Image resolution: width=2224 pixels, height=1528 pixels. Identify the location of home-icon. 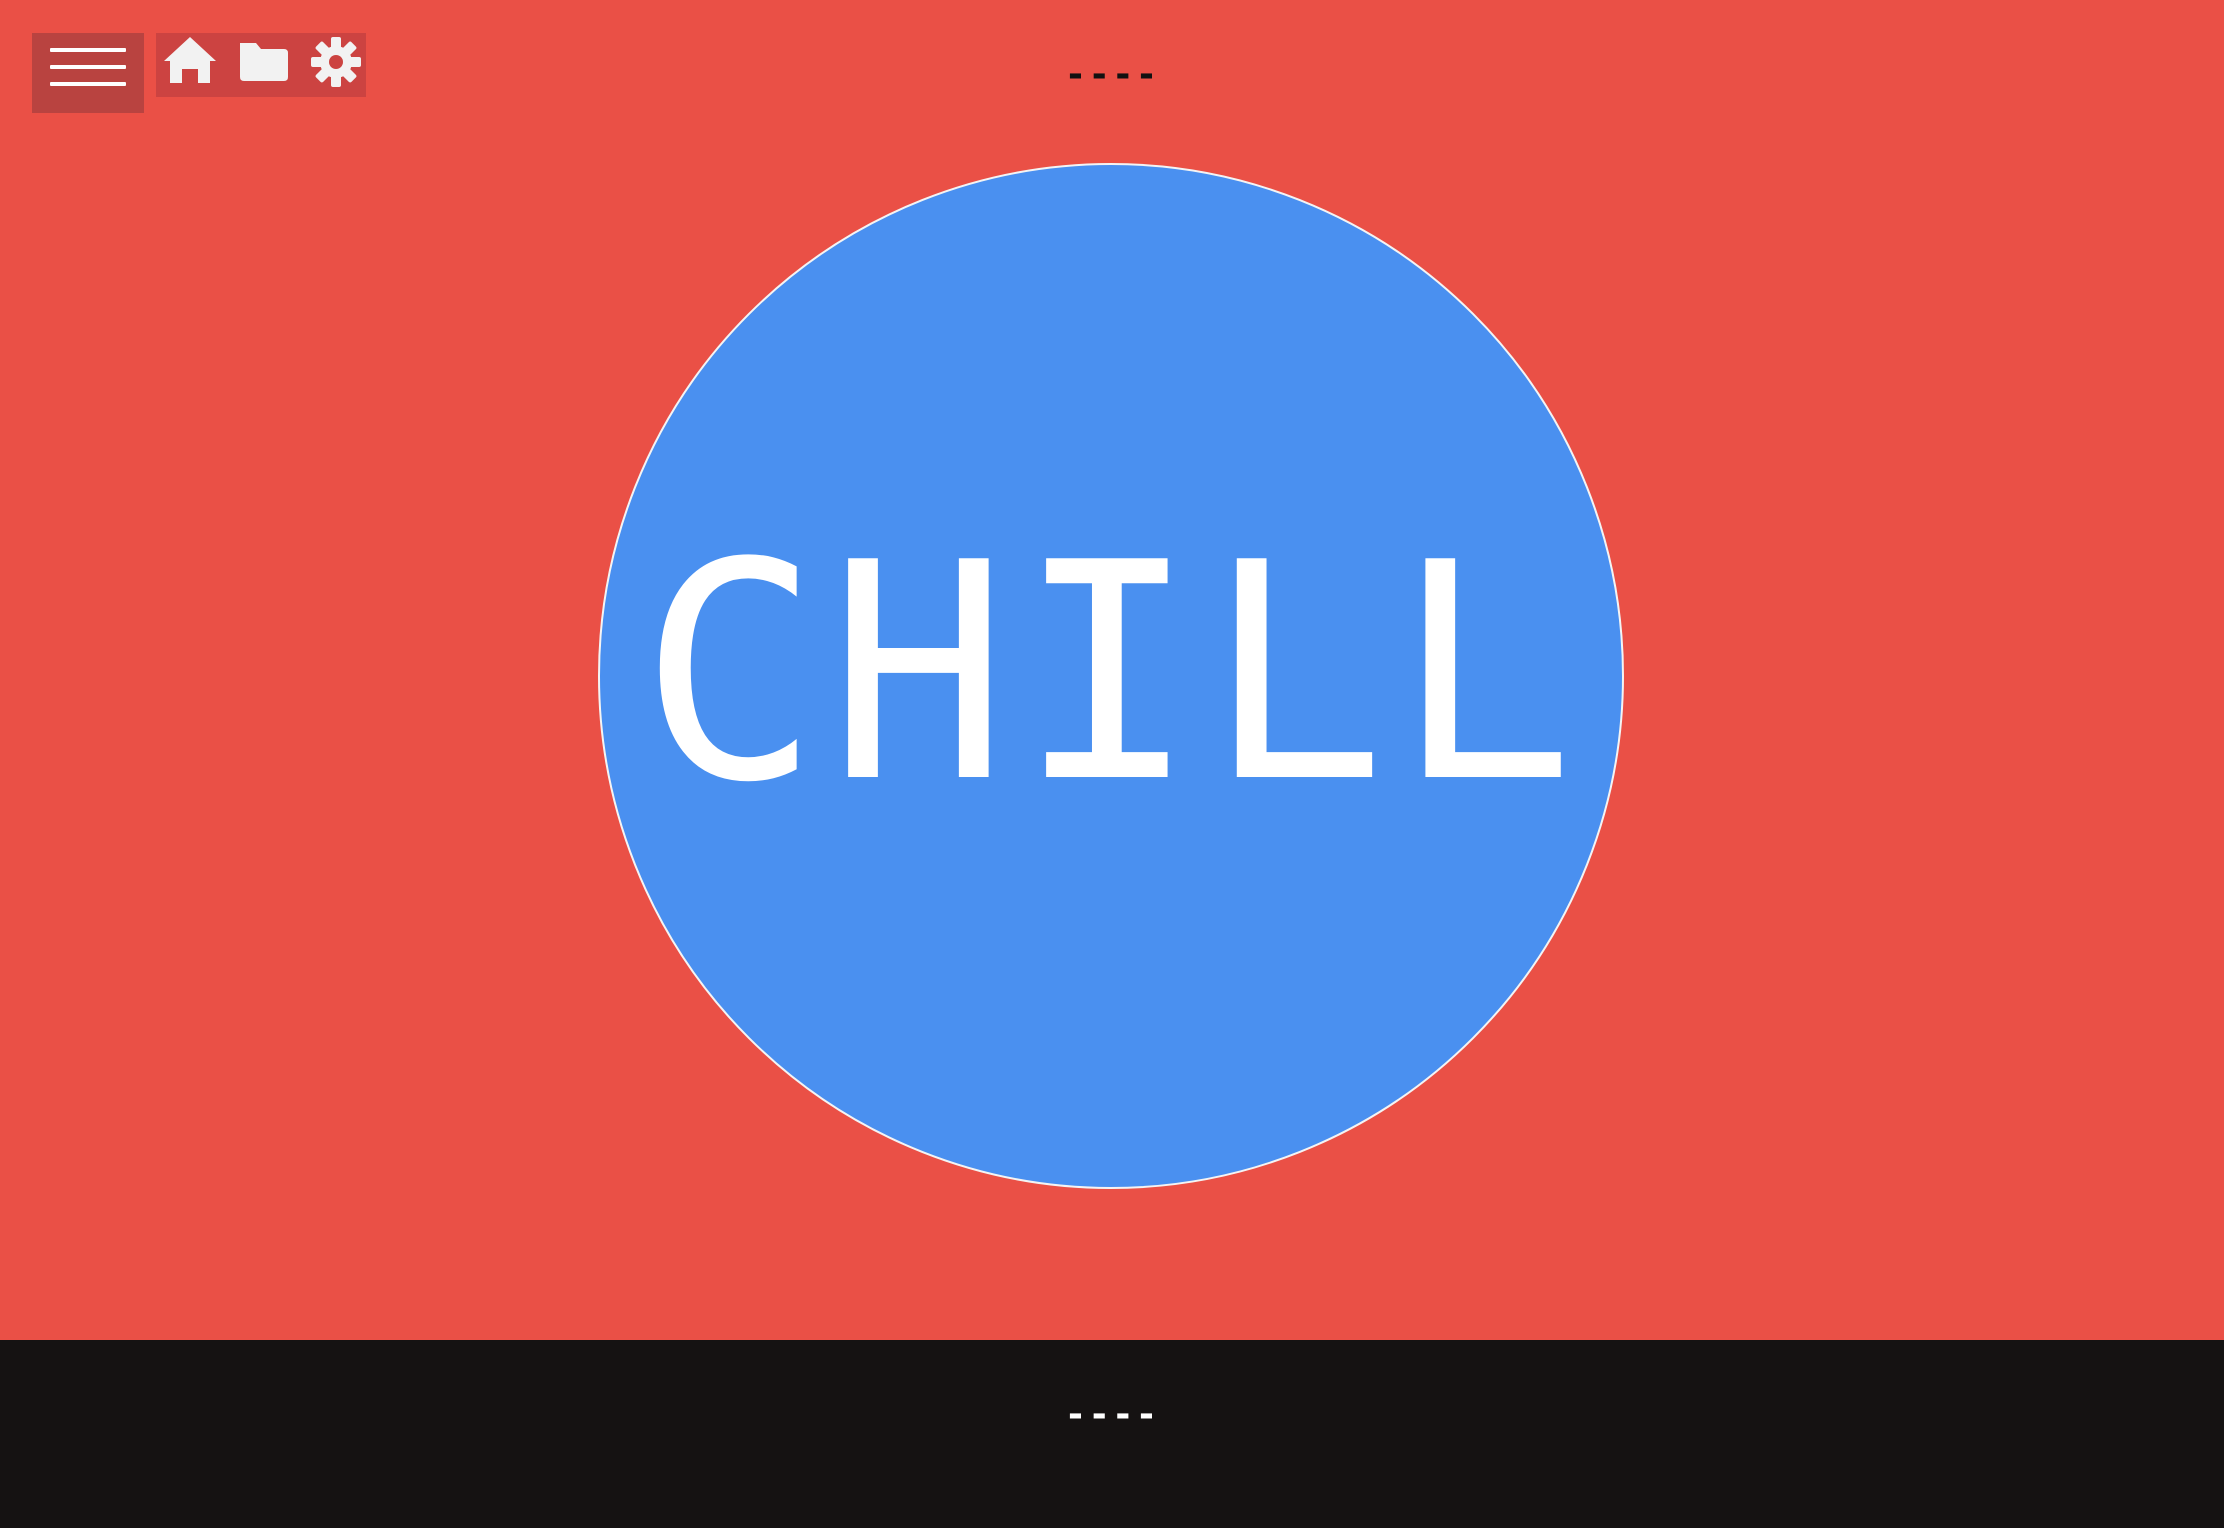
(190, 65).